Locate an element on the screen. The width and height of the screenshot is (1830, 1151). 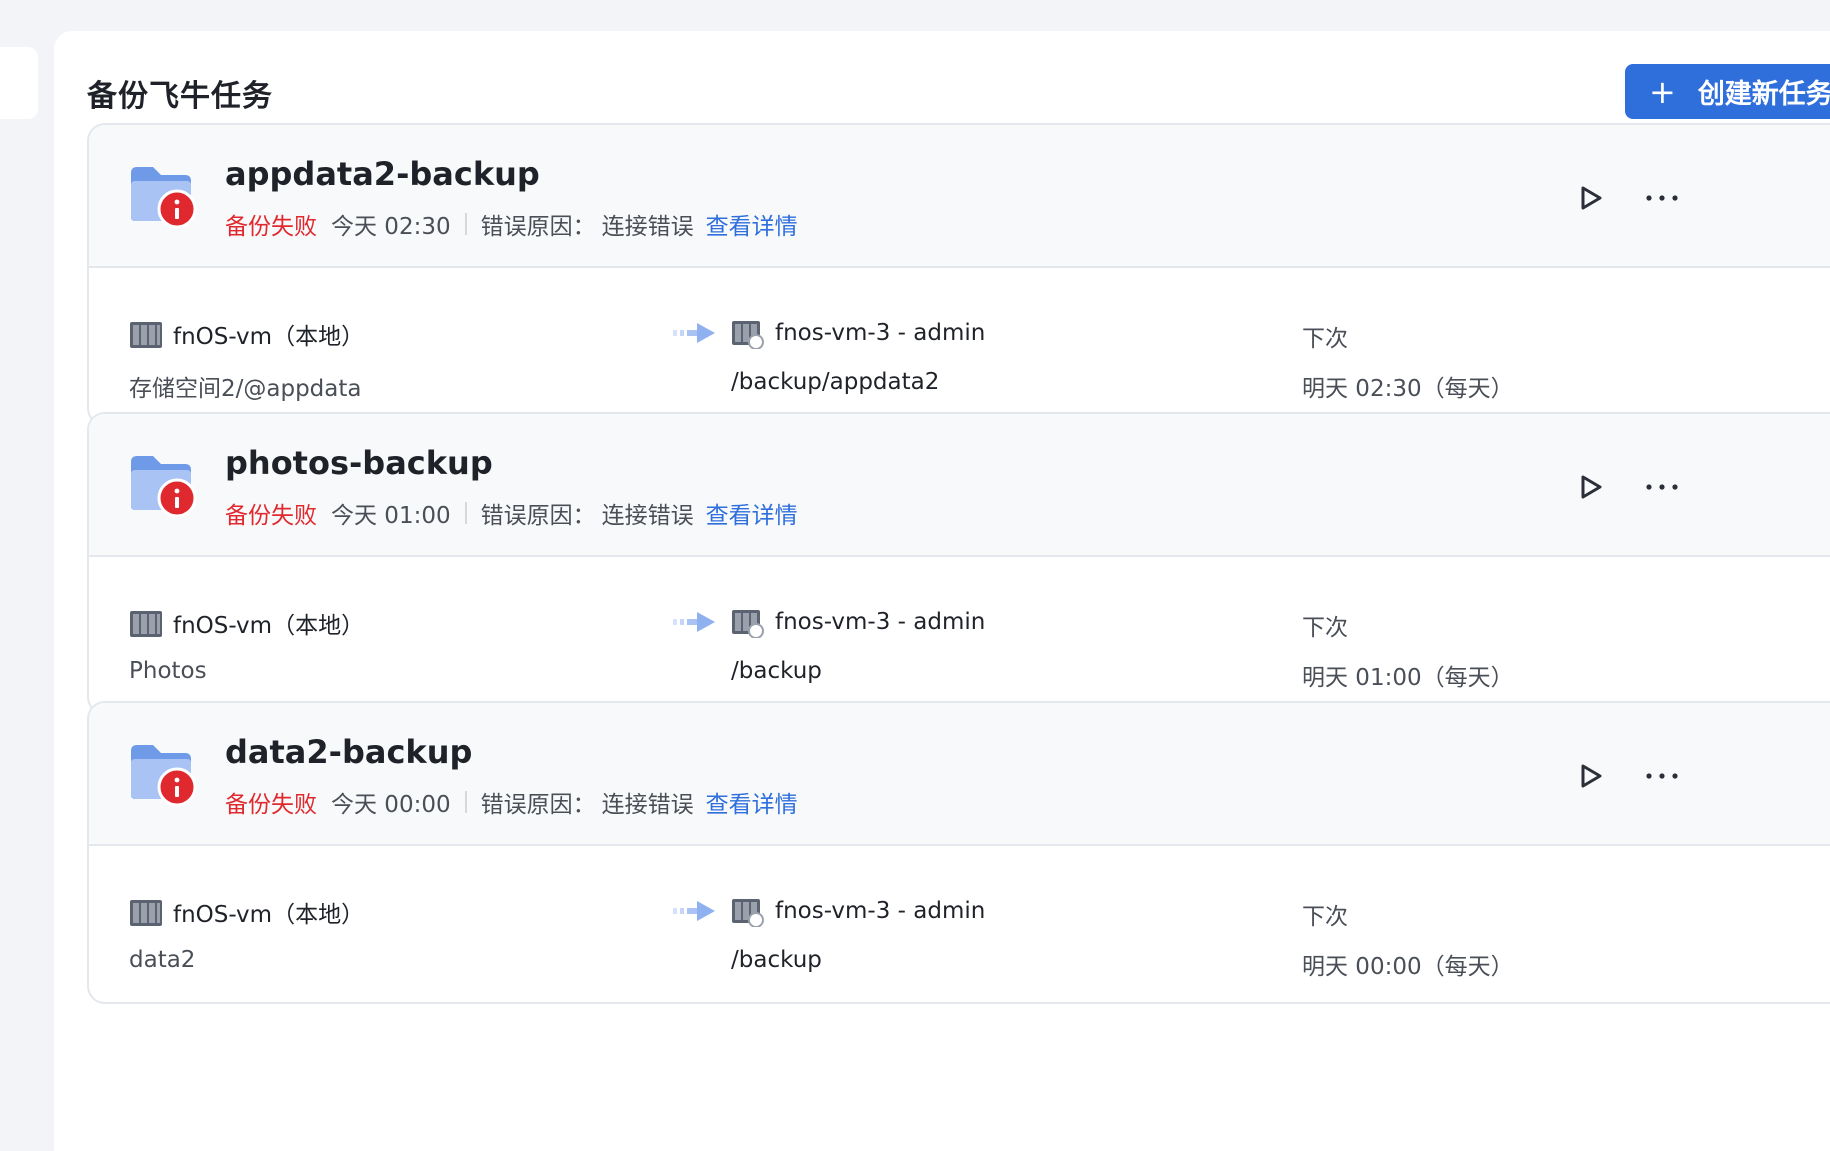
next-run-time: 明天 02:30（每天） is located at coordinates (1408, 389).